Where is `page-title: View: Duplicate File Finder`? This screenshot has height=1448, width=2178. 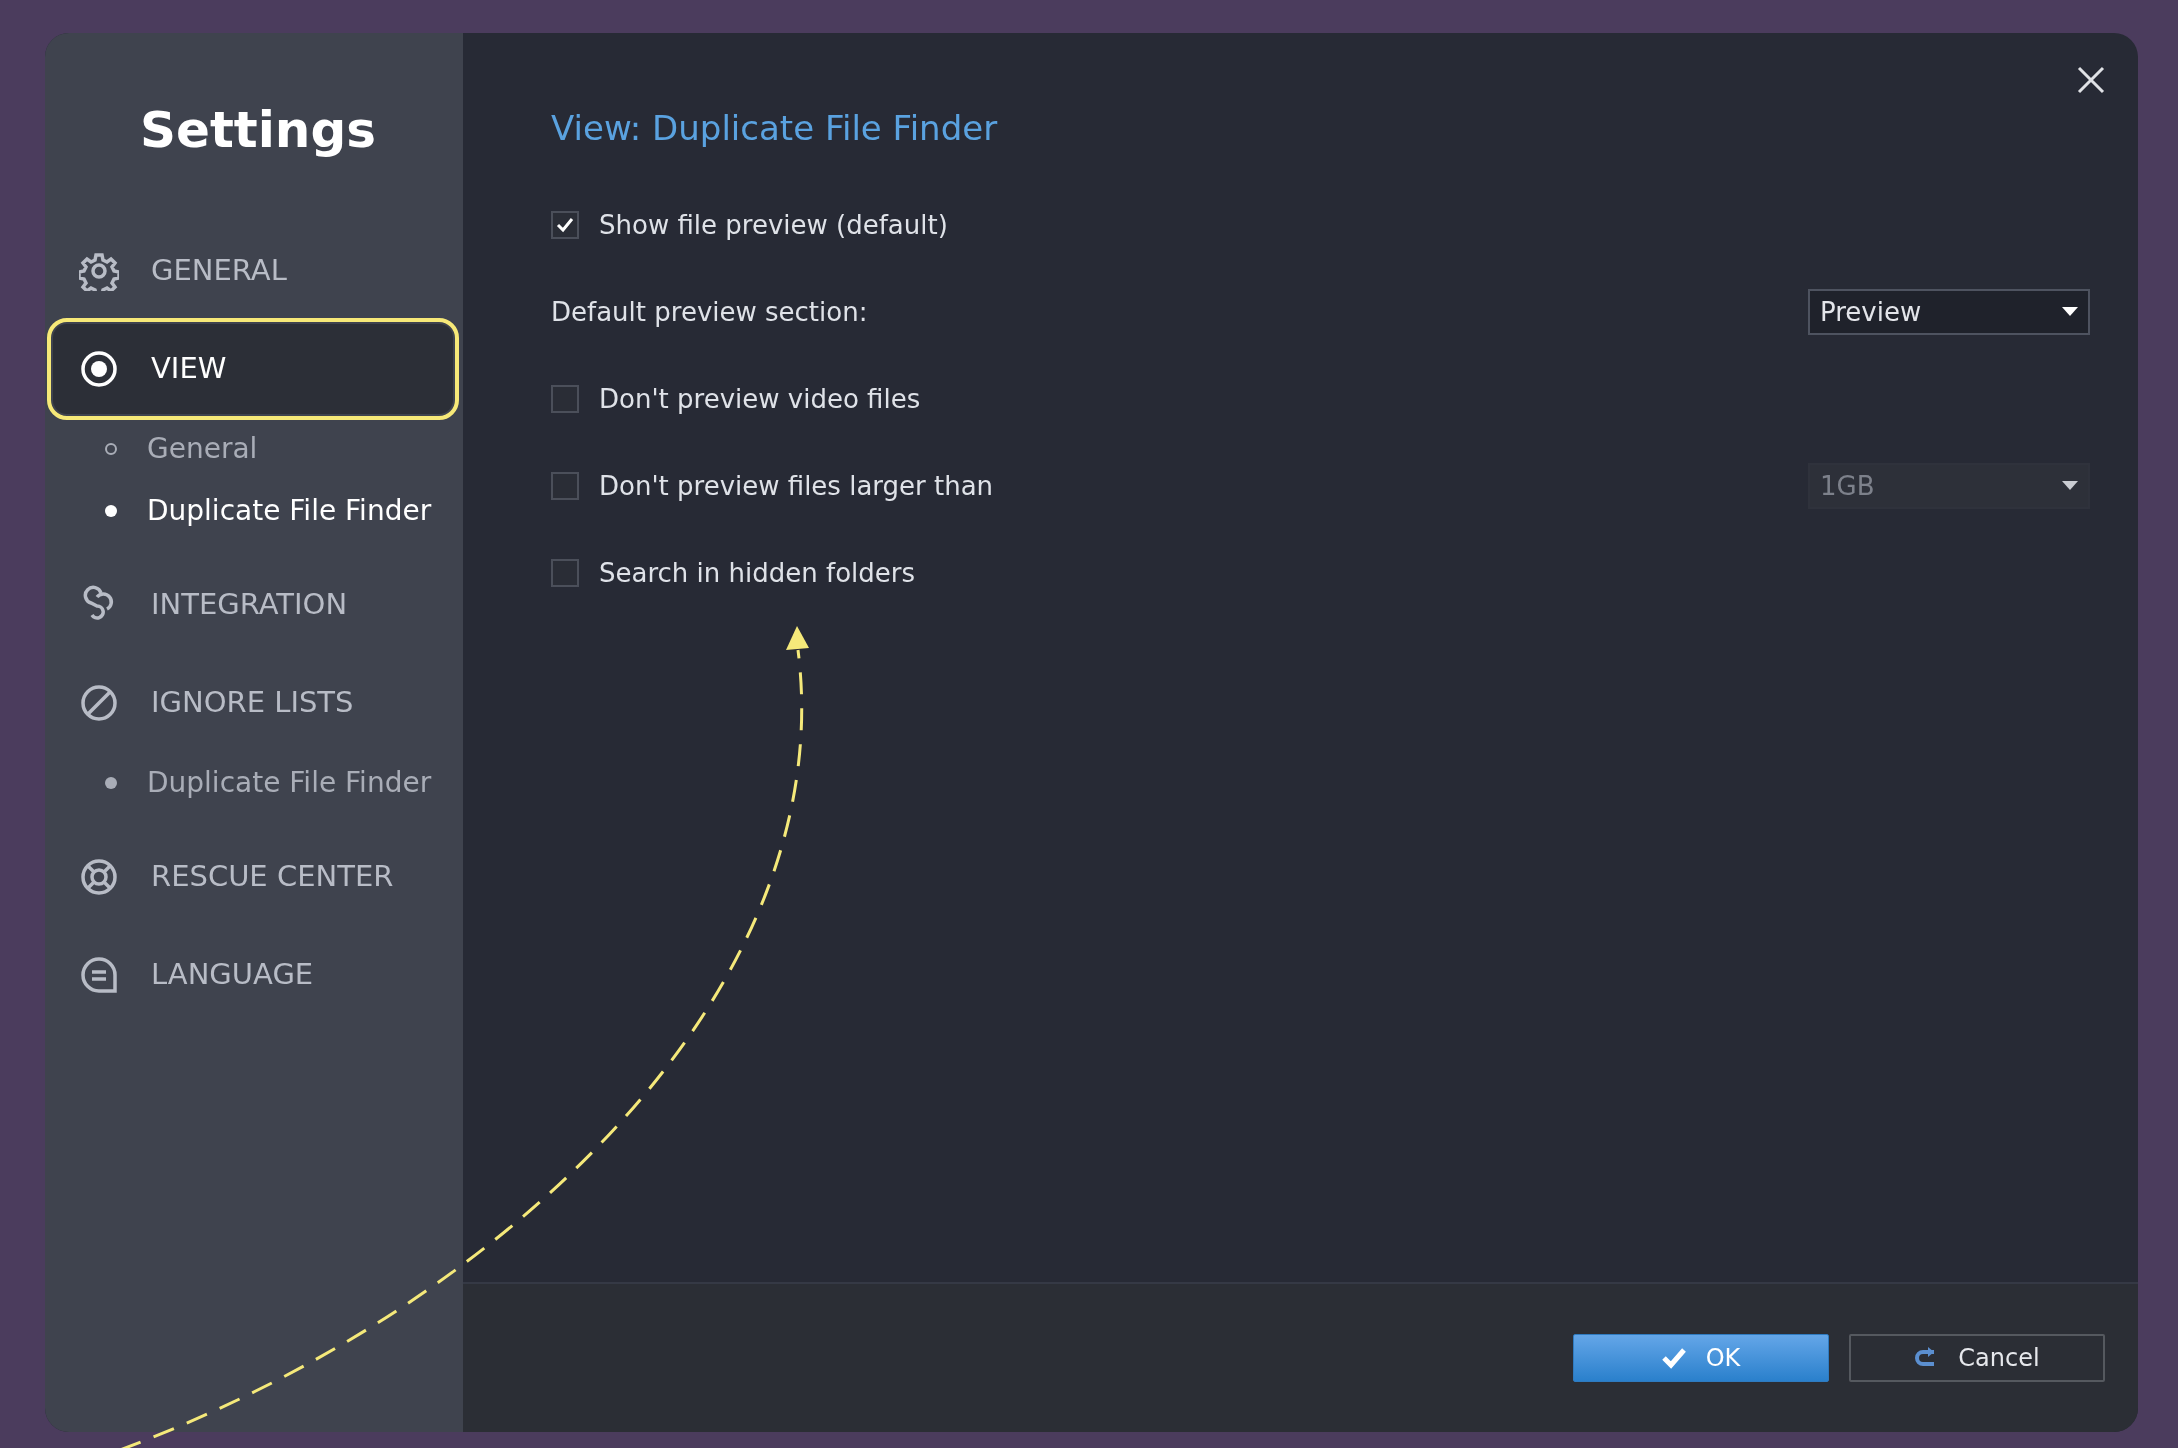
page-title: View: Duplicate File Finder is located at coordinates (775, 128).